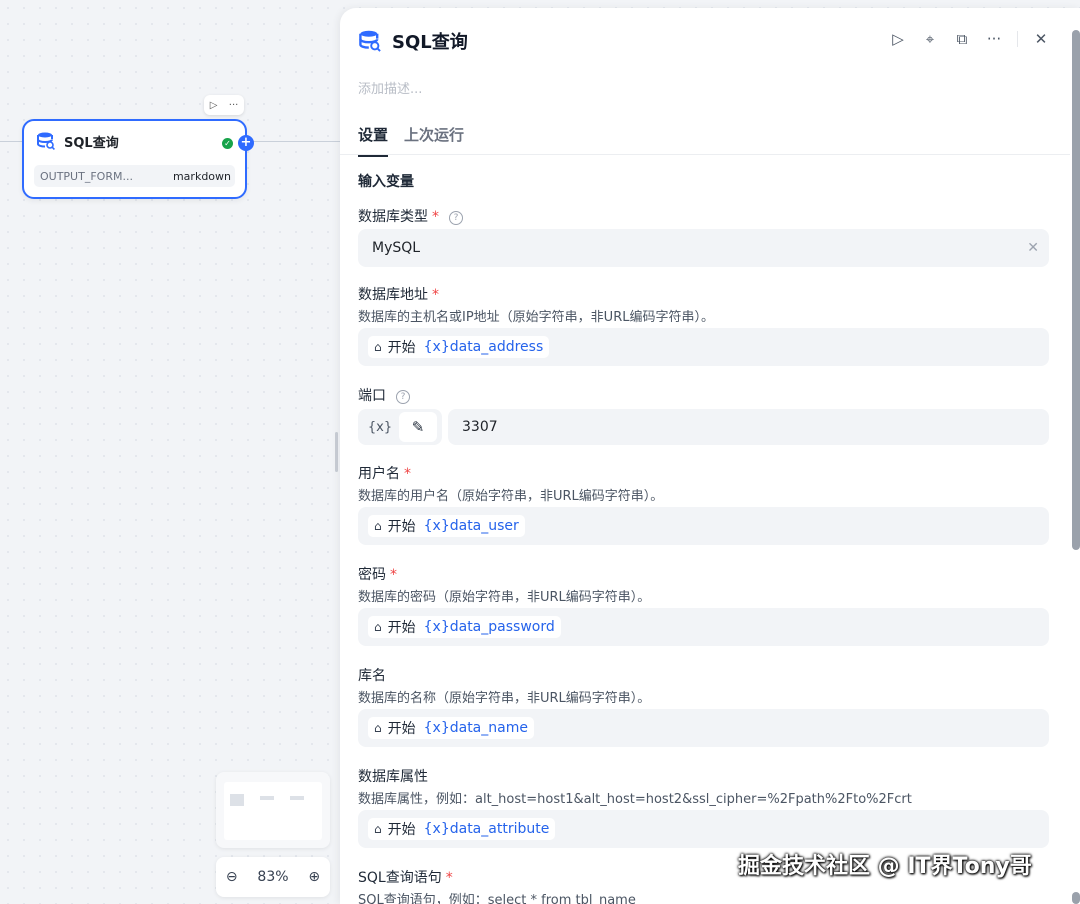  I want to click on db-attr-label: 数据库属性, so click(393, 776).